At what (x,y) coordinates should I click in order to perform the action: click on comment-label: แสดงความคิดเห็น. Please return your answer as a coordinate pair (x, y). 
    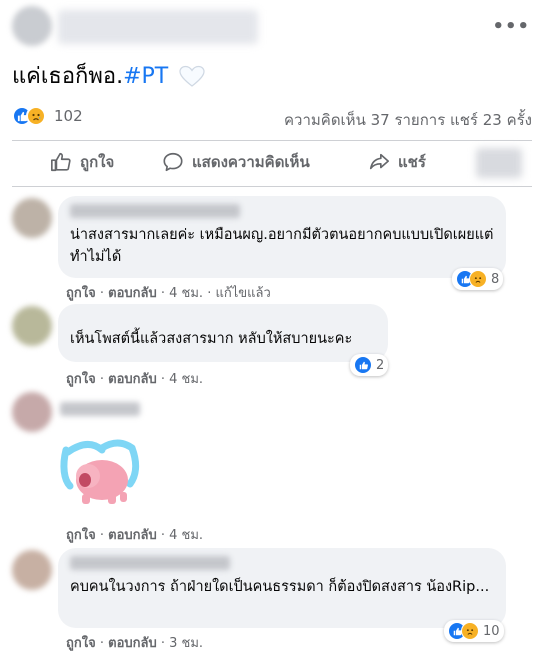
    Looking at the image, I should click on (251, 162).